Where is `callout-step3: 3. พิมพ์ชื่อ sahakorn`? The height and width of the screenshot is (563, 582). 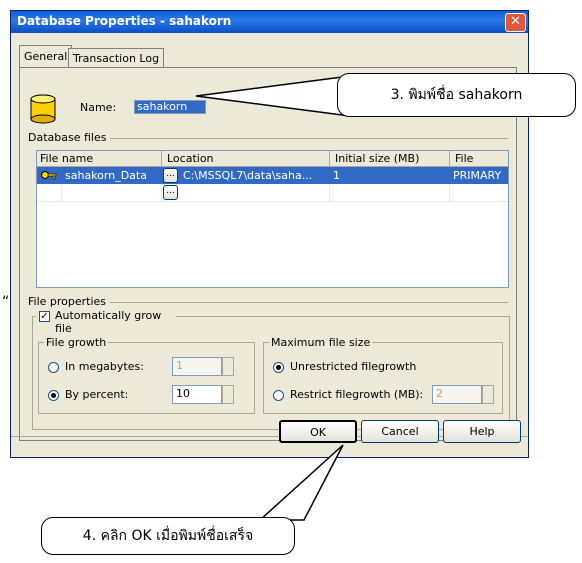 callout-step3: 3. พิมพ์ชื่อ sahakorn is located at coordinates (456, 95).